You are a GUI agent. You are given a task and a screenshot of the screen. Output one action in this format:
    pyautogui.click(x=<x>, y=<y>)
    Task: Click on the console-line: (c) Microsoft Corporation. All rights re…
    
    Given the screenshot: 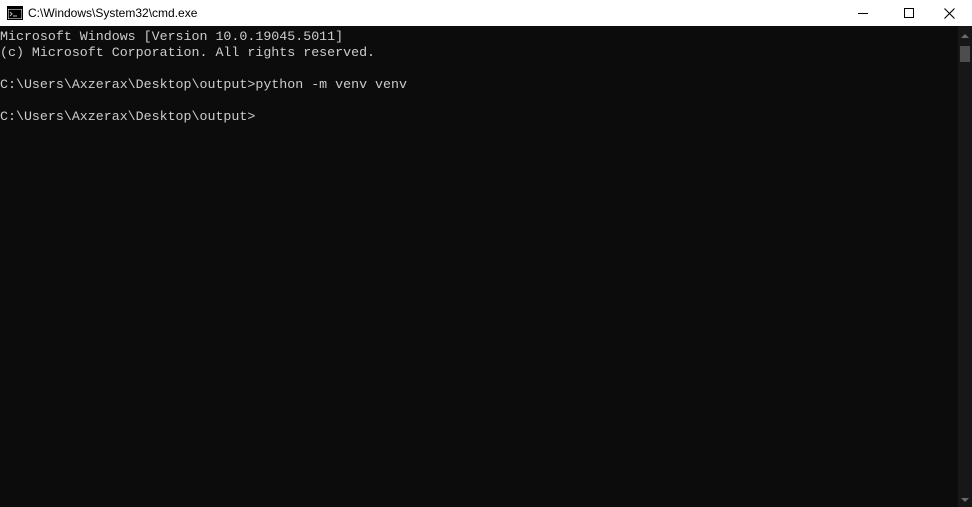 What is the action you would take?
    pyautogui.click(x=188, y=52)
    